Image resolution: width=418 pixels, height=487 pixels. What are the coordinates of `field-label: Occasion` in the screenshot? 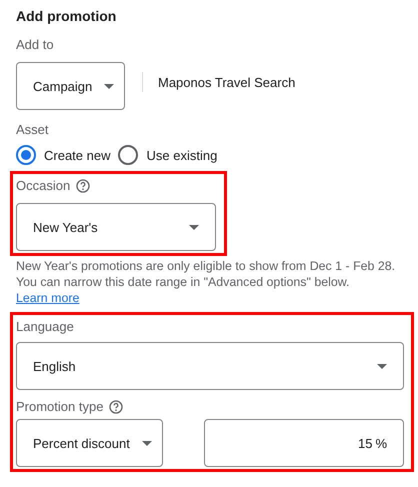 It's located at (43, 186).